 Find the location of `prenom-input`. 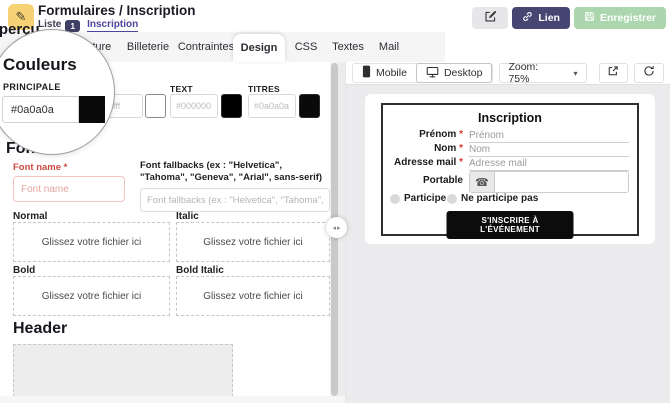

prenom-input is located at coordinates (549, 136).